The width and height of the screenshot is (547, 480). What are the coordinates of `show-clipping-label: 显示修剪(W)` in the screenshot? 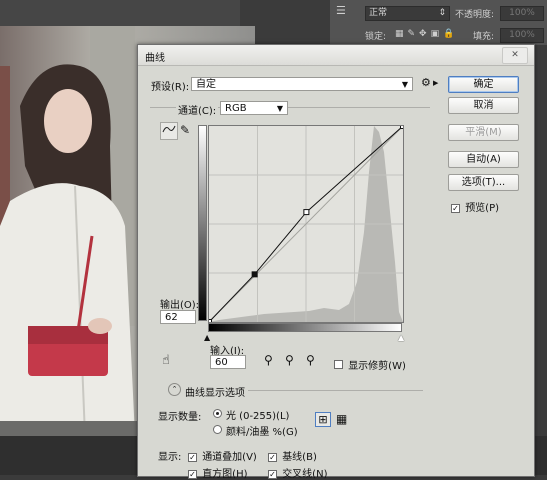 It's located at (377, 366).